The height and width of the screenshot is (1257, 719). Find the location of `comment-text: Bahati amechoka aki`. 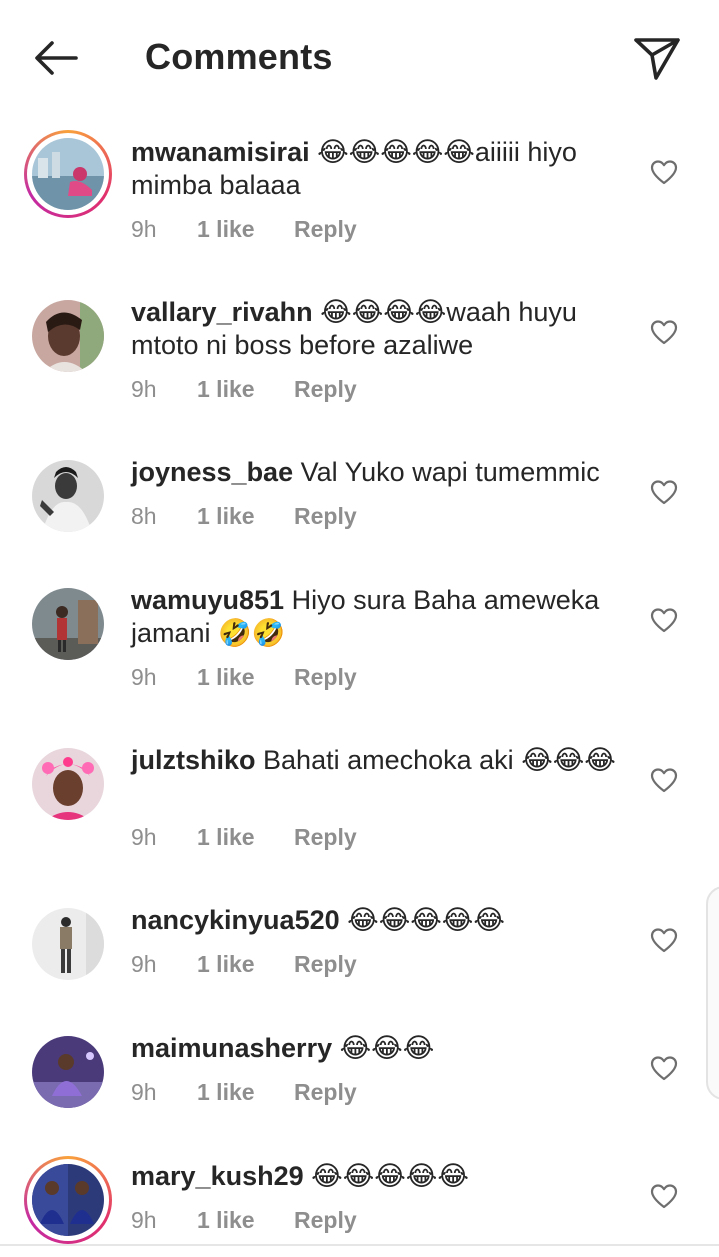

comment-text: Bahati amechoka aki is located at coordinates (388, 760).